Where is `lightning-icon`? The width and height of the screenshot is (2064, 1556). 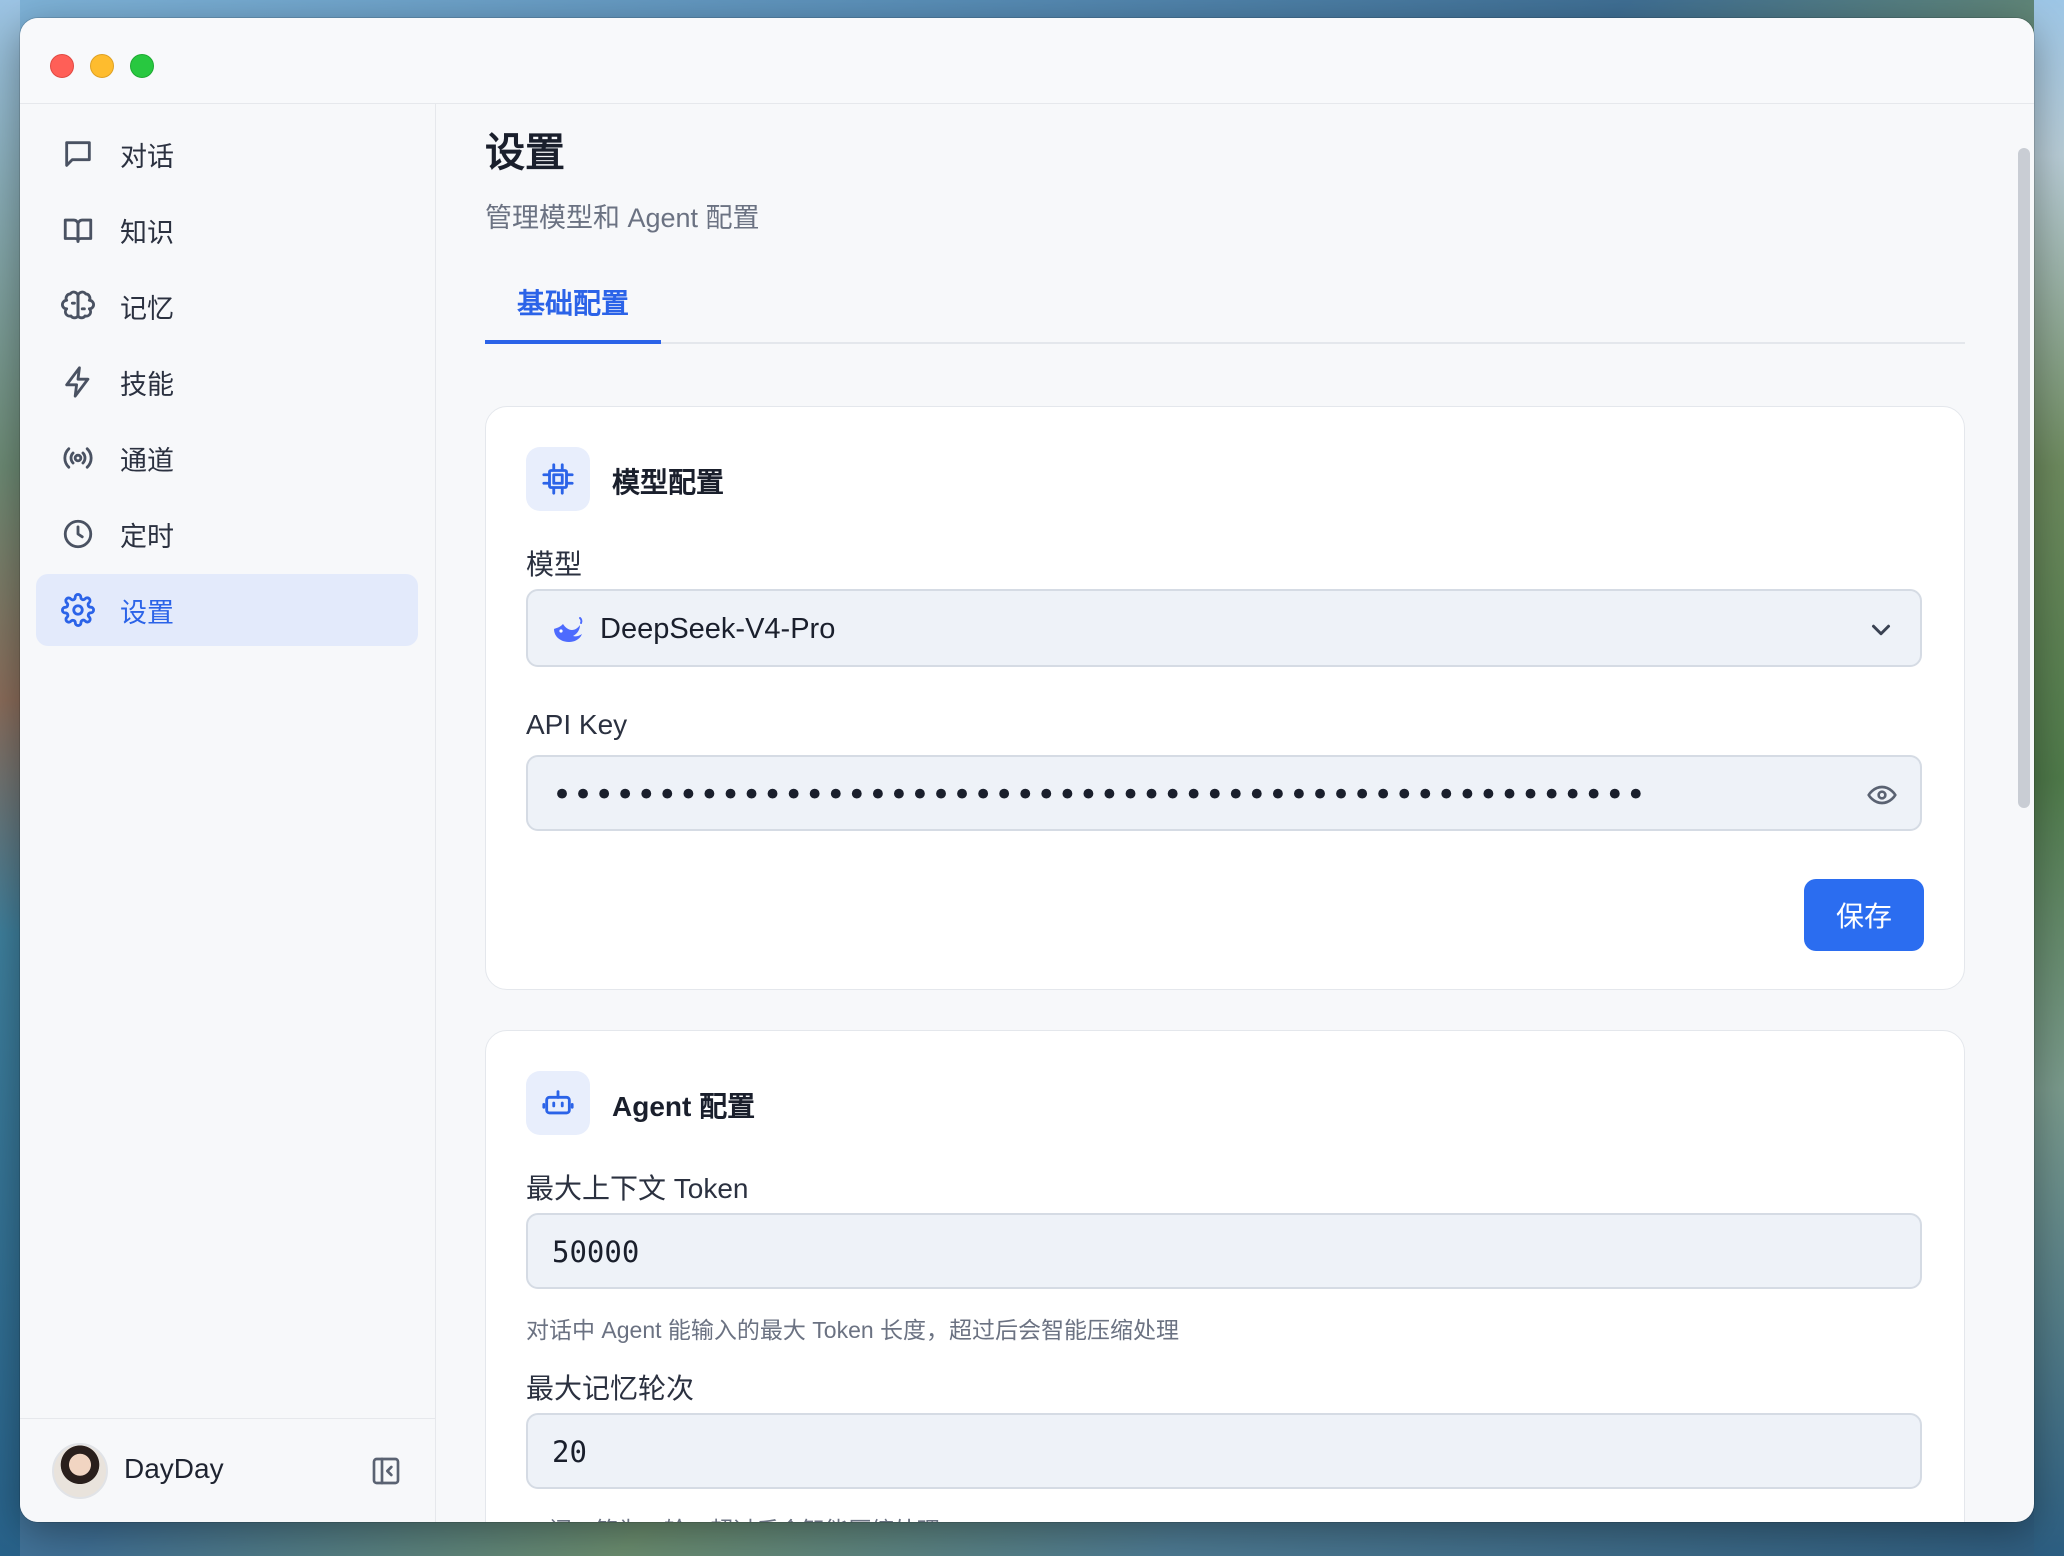 lightning-icon is located at coordinates (78, 382).